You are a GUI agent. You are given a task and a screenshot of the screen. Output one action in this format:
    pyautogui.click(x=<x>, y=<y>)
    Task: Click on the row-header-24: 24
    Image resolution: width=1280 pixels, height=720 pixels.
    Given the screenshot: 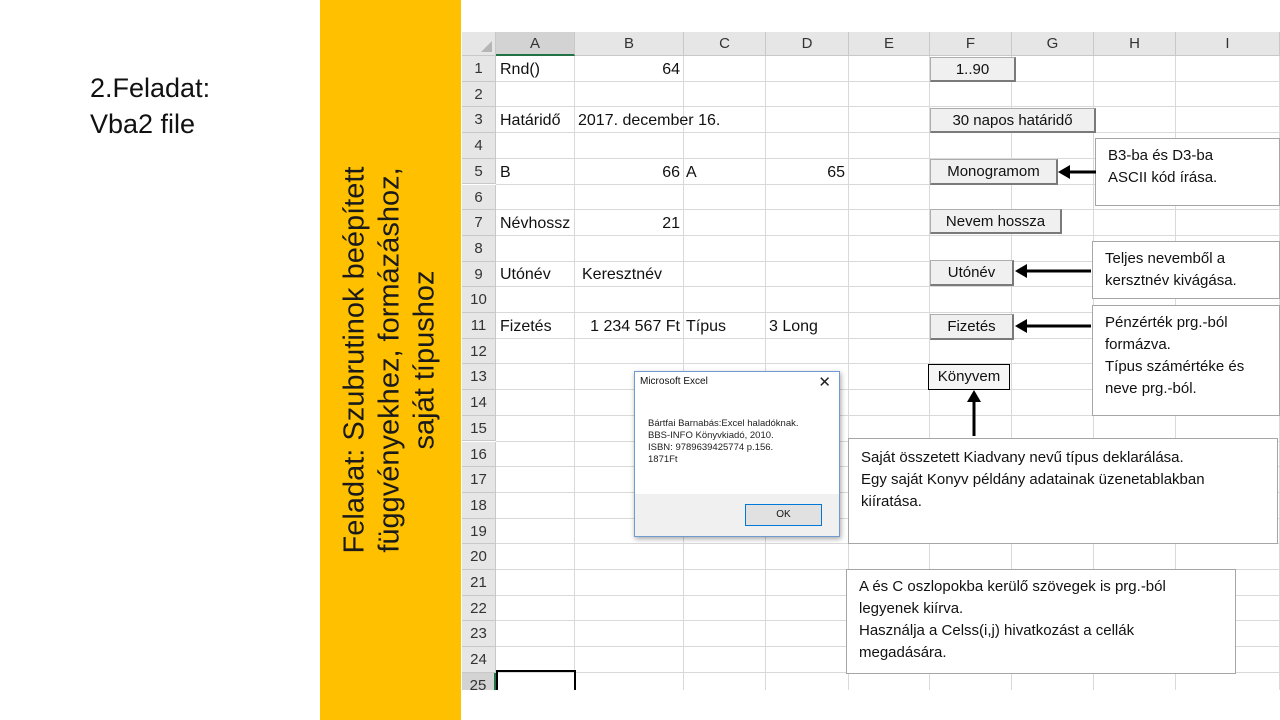 What is the action you would take?
    pyautogui.click(x=479, y=660)
    